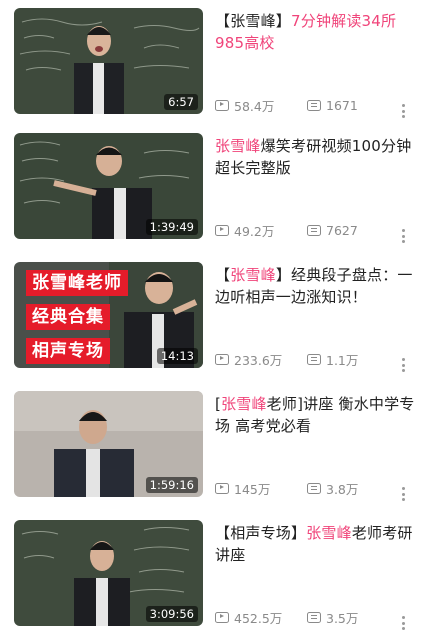 Image resolution: width=425 pixels, height=642 pixels. Describe the element at coordinates (252, 489) in the screenshot. I see `view-count: 145万` at that location.